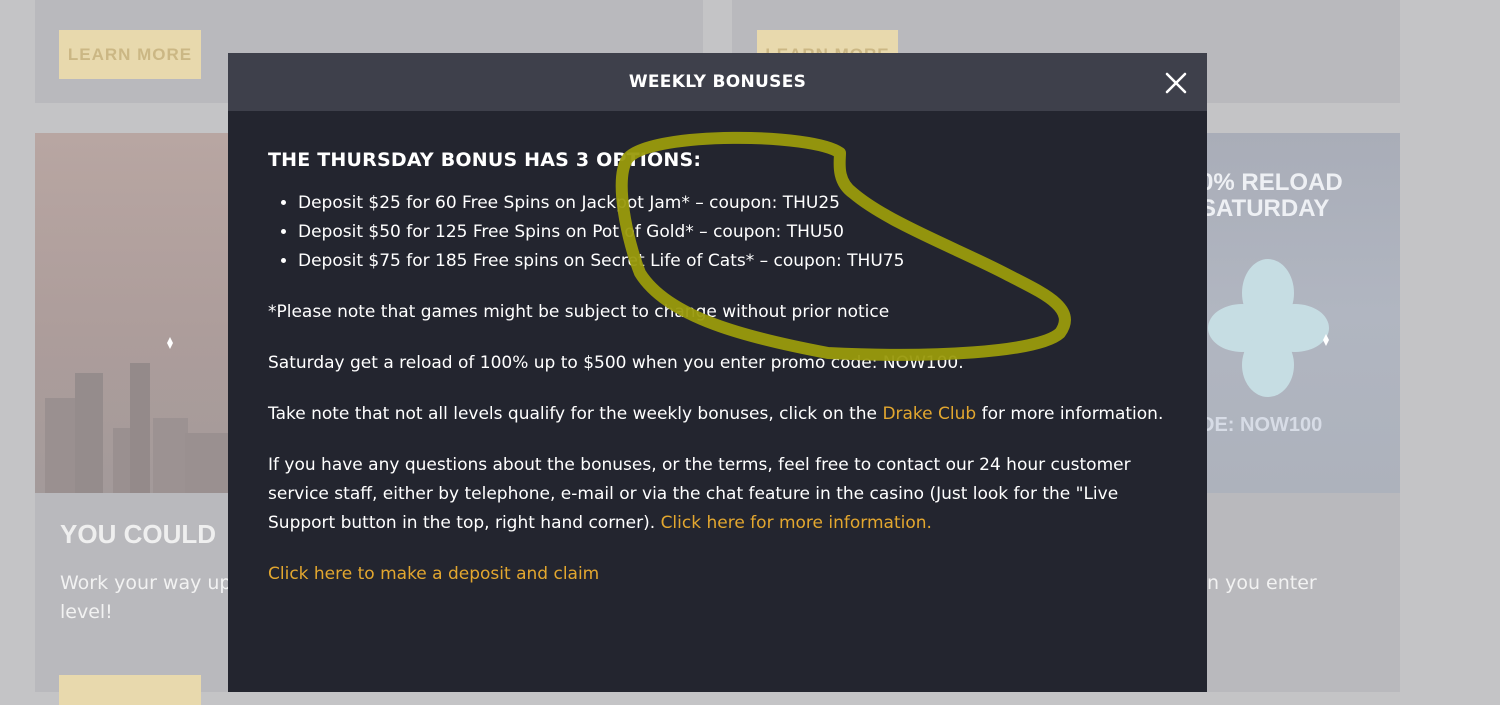  Describe the element at coordinates (718, 574) in the screenshot. I see `deposit-claim-row: Click here to make a deposit and claim` at that location.